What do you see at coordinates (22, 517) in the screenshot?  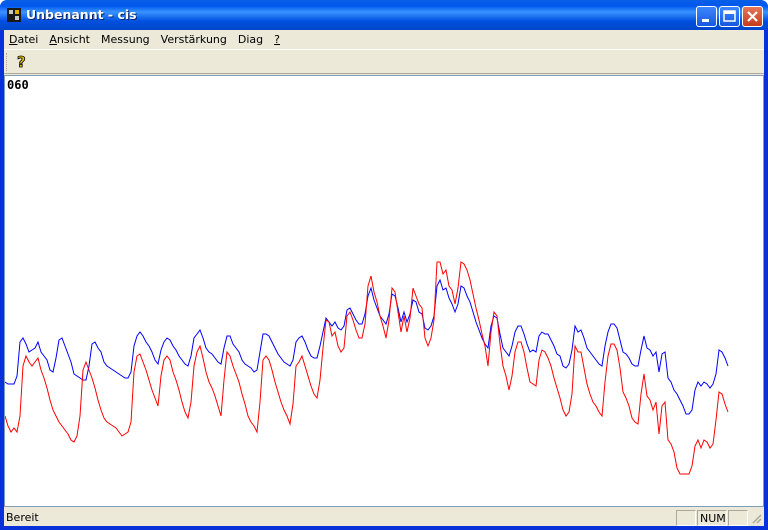 I see `status-text: Bereit` at bounding box center [22, 517].